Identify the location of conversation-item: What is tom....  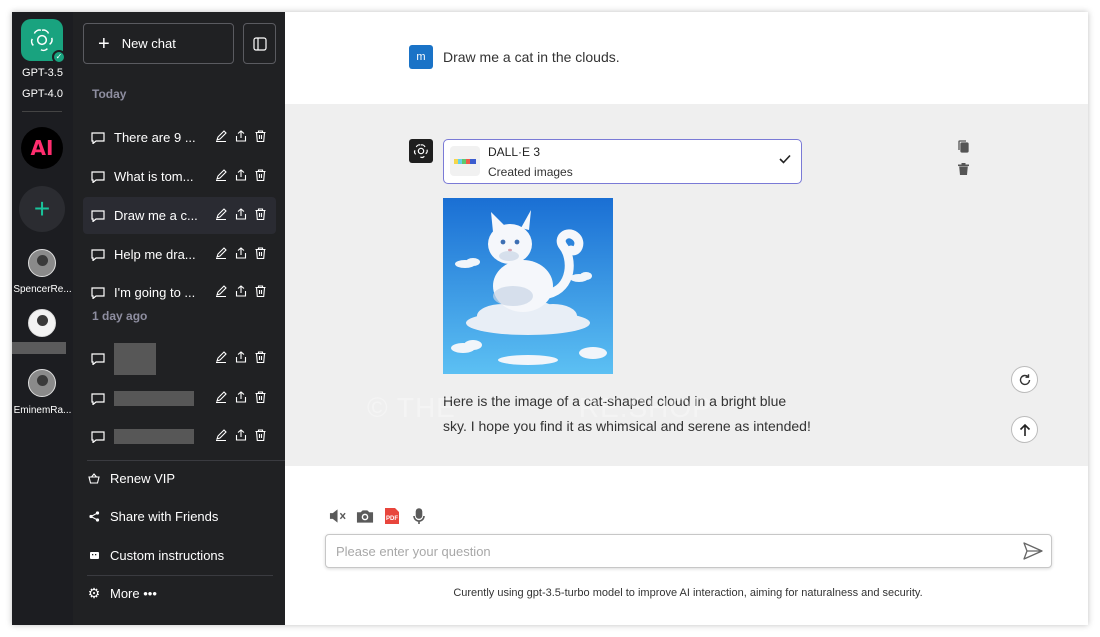
(179, 176).